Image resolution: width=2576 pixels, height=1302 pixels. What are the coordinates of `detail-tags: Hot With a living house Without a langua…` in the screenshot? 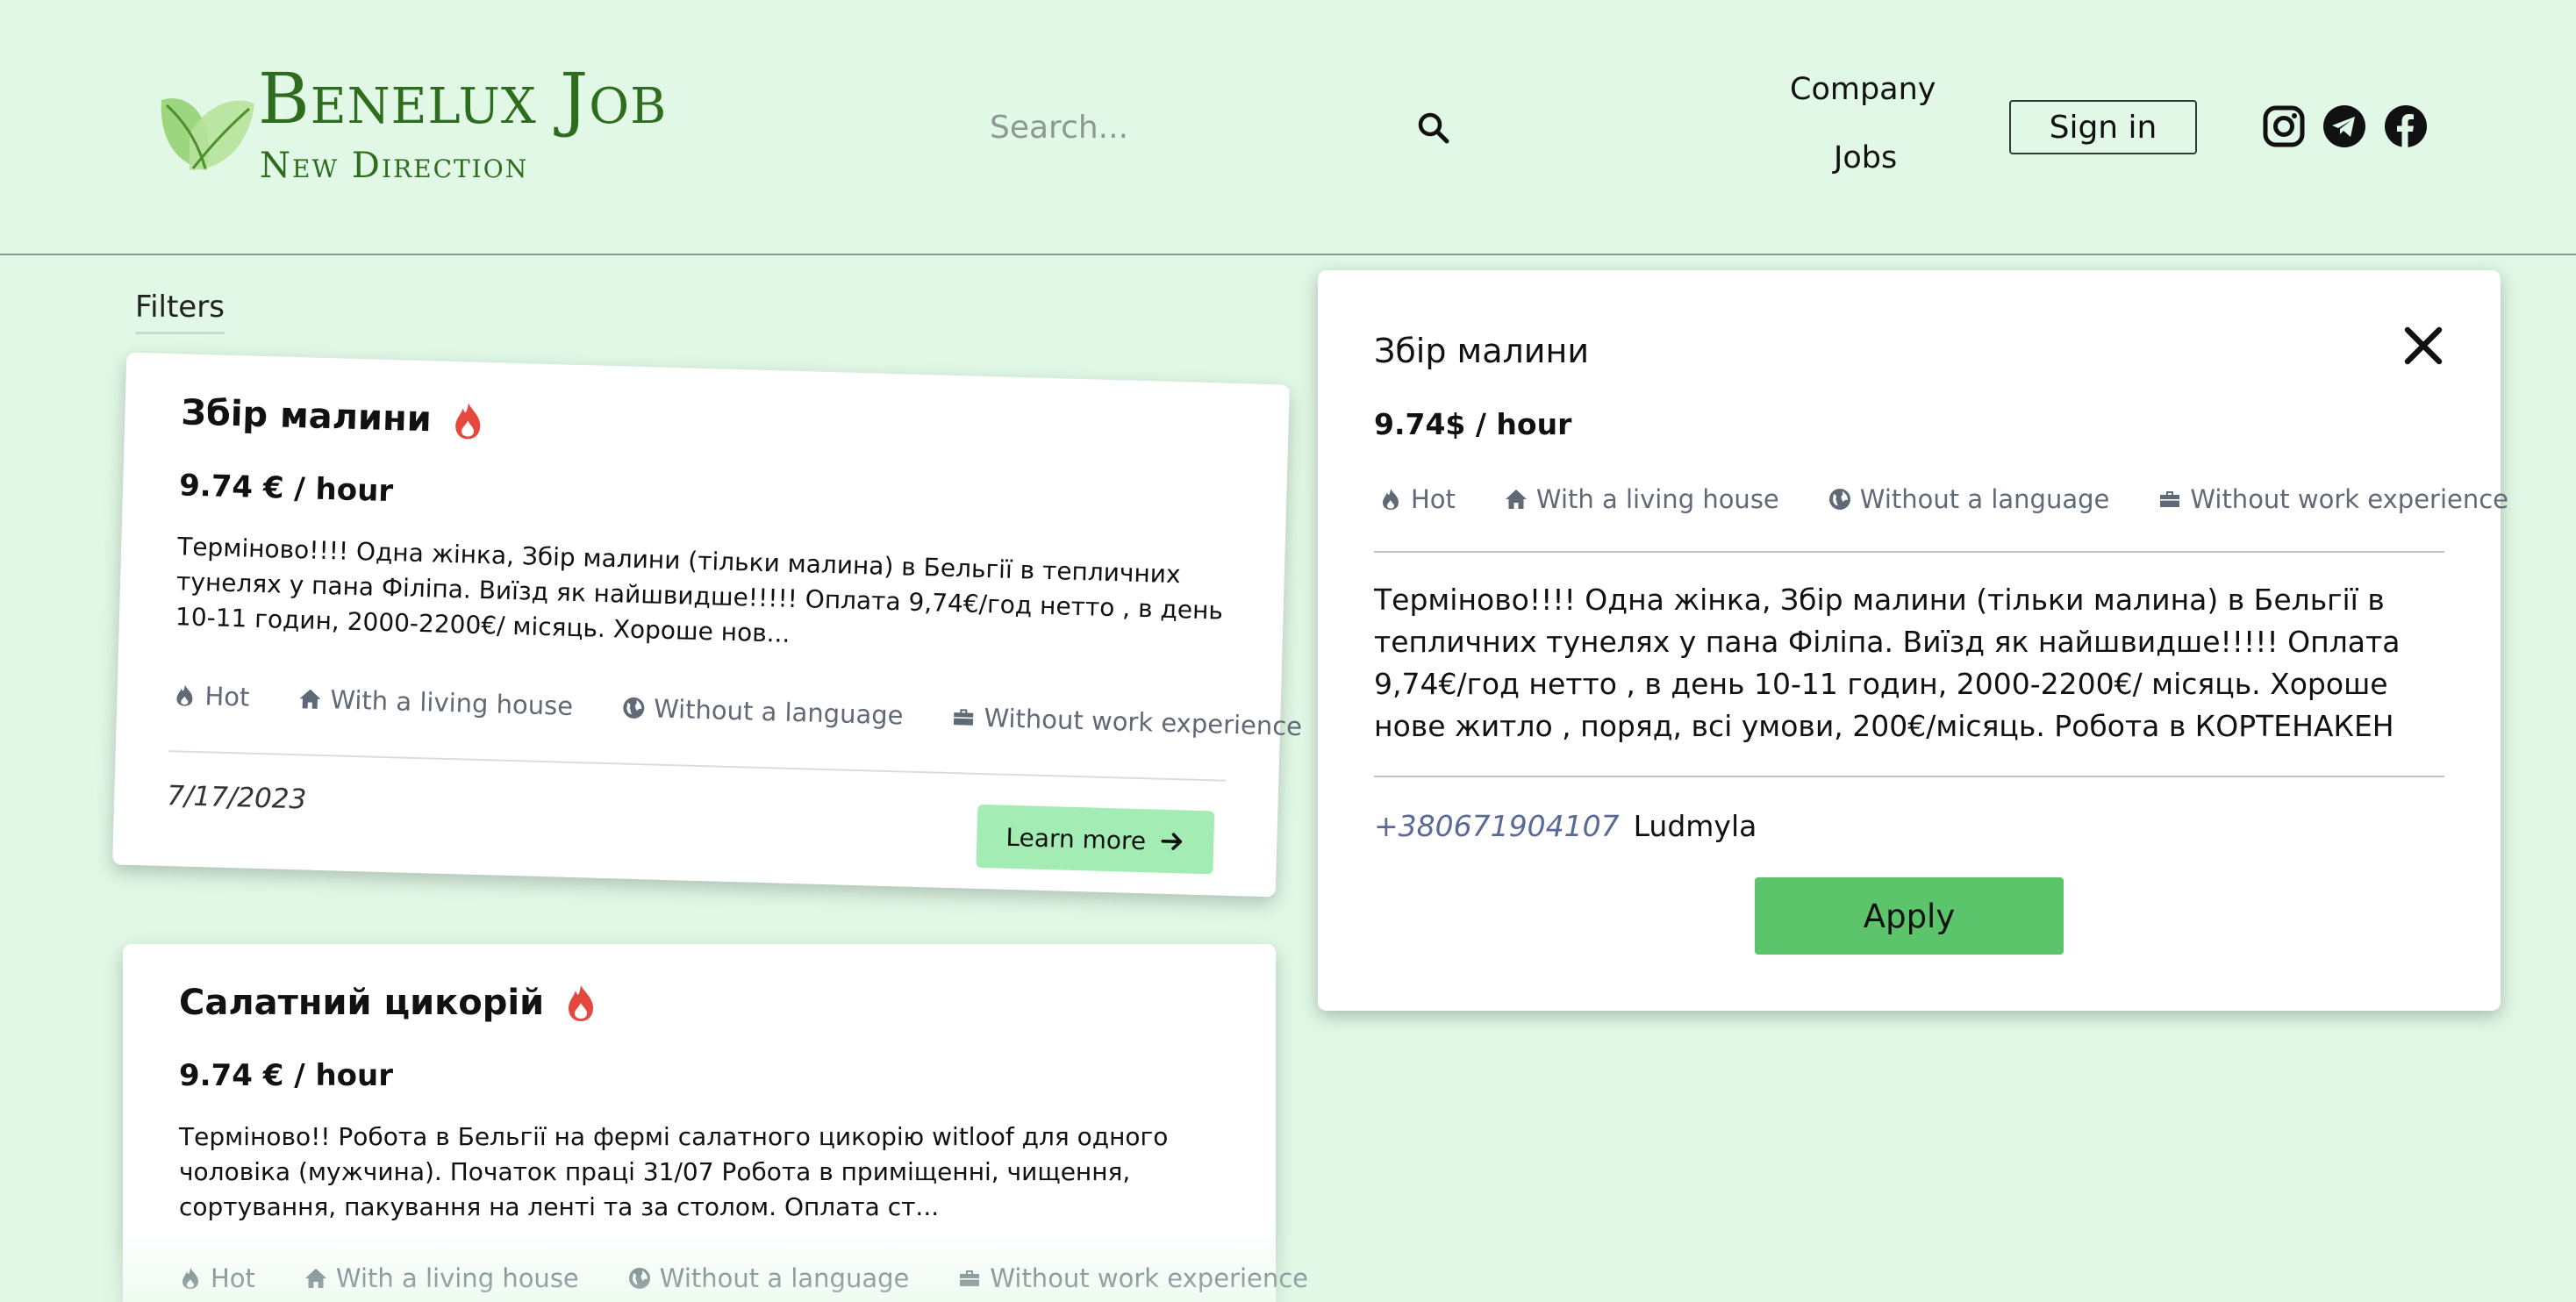 It's located at (1943, 499).